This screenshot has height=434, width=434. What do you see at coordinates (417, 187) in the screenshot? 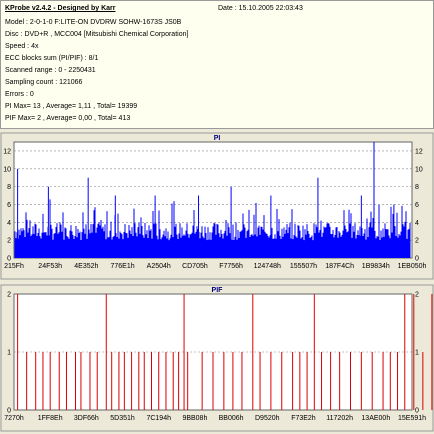
I see `y-tick-label-right: 8` at bounding box center [417, 187].